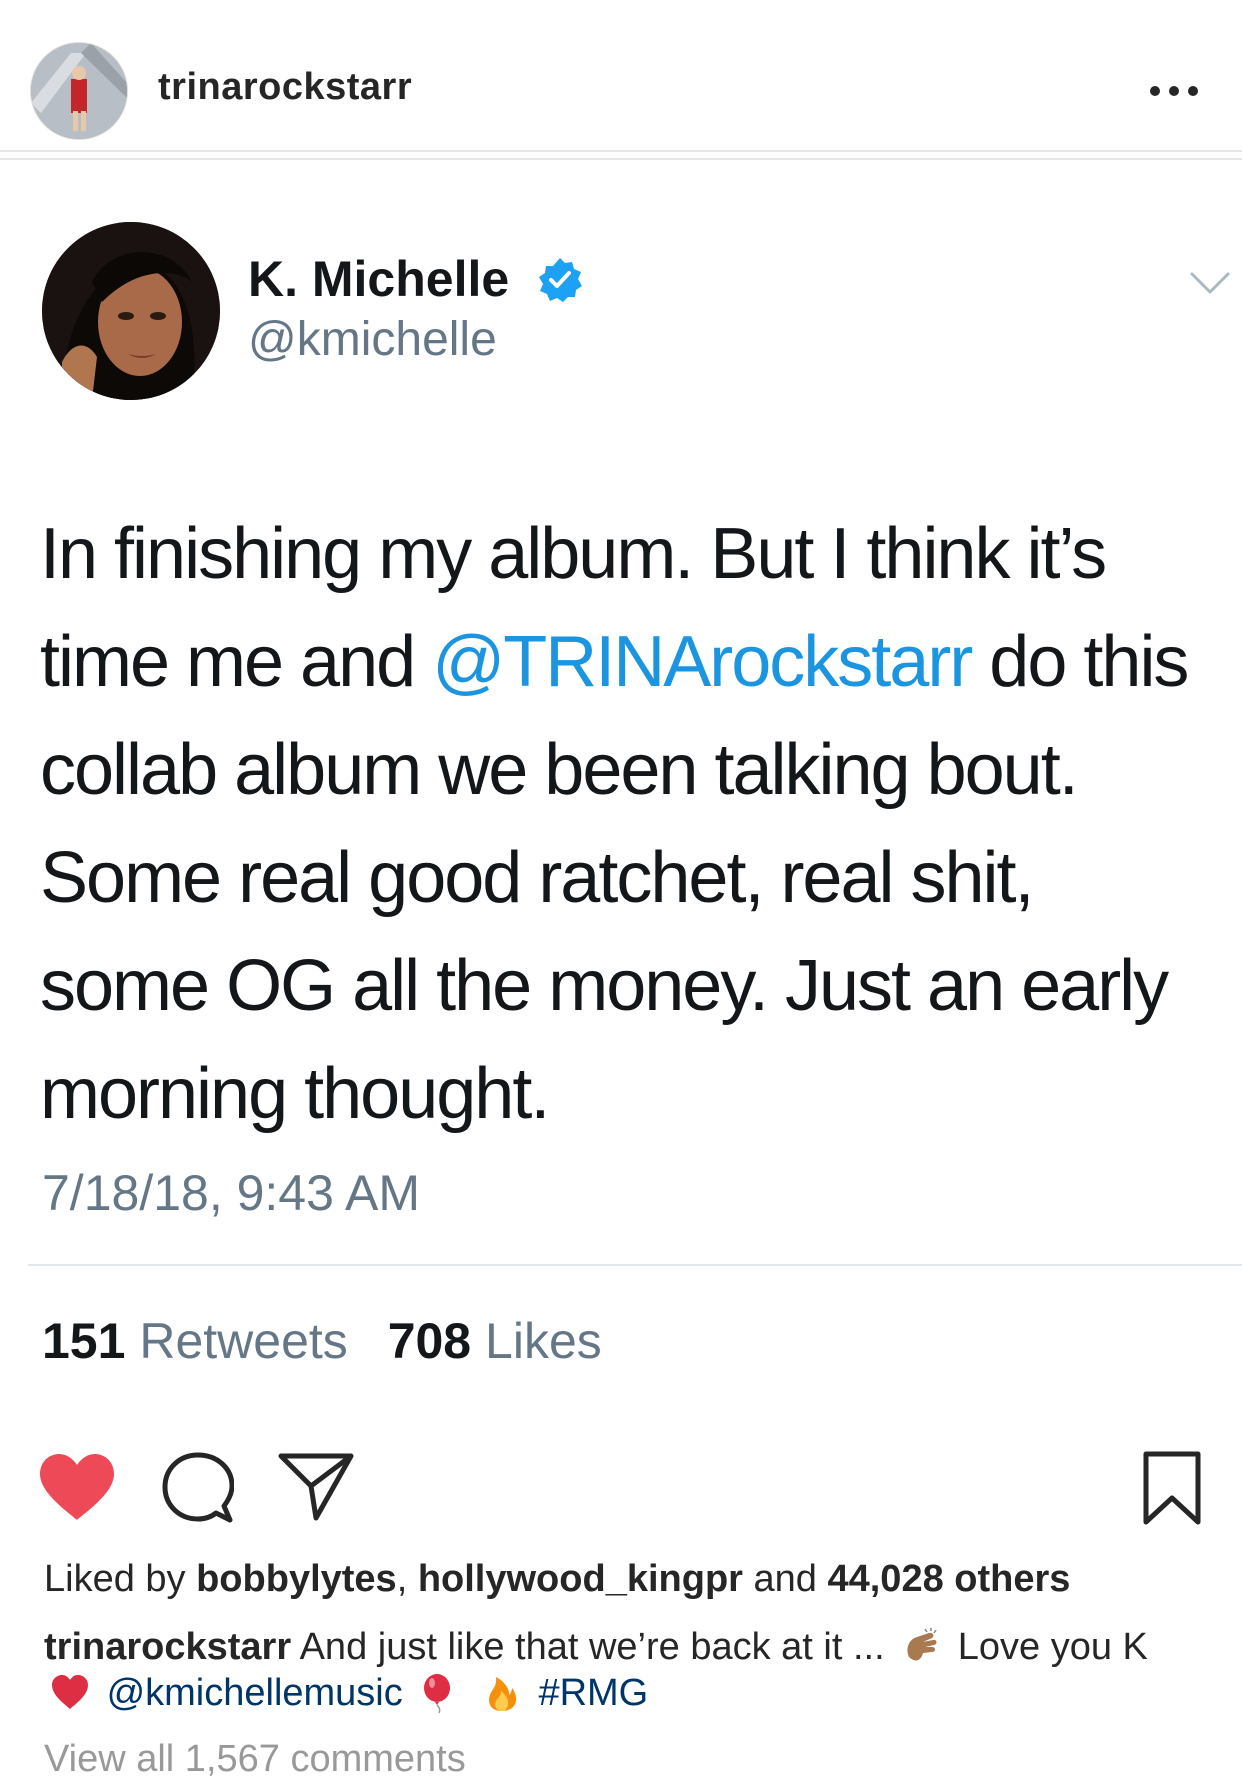  Describe the element at coordinates (1210, 283) in the screenshot. I see `chevron-down-icon` at that location.